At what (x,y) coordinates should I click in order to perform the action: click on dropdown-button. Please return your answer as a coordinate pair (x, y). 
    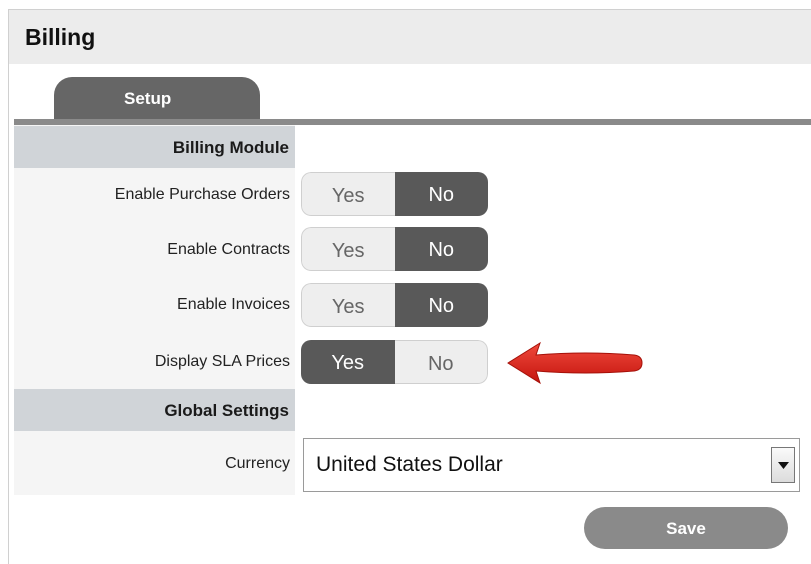
    Looking at the image, I should click on (783, 465).